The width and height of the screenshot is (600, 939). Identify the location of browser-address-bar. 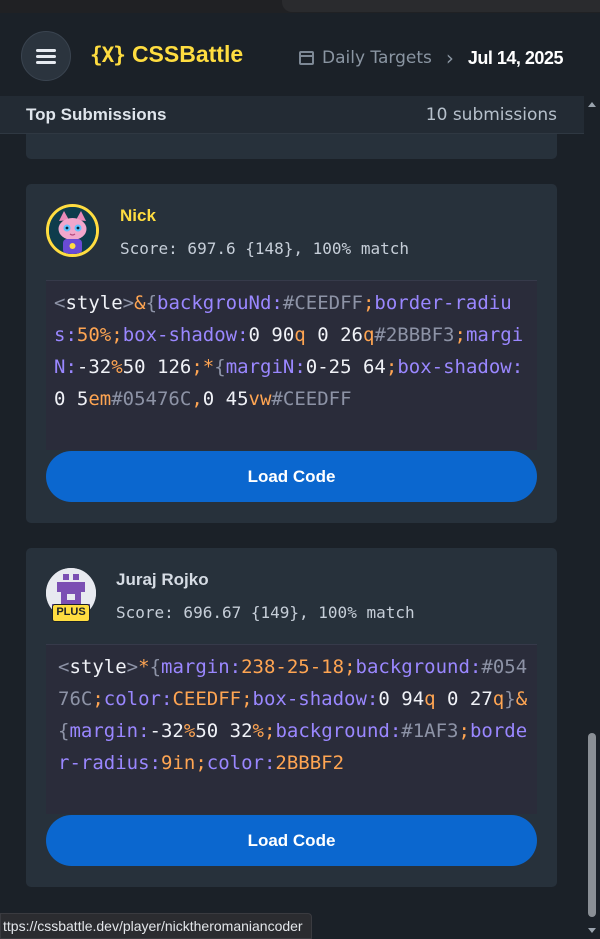
(441, 6).